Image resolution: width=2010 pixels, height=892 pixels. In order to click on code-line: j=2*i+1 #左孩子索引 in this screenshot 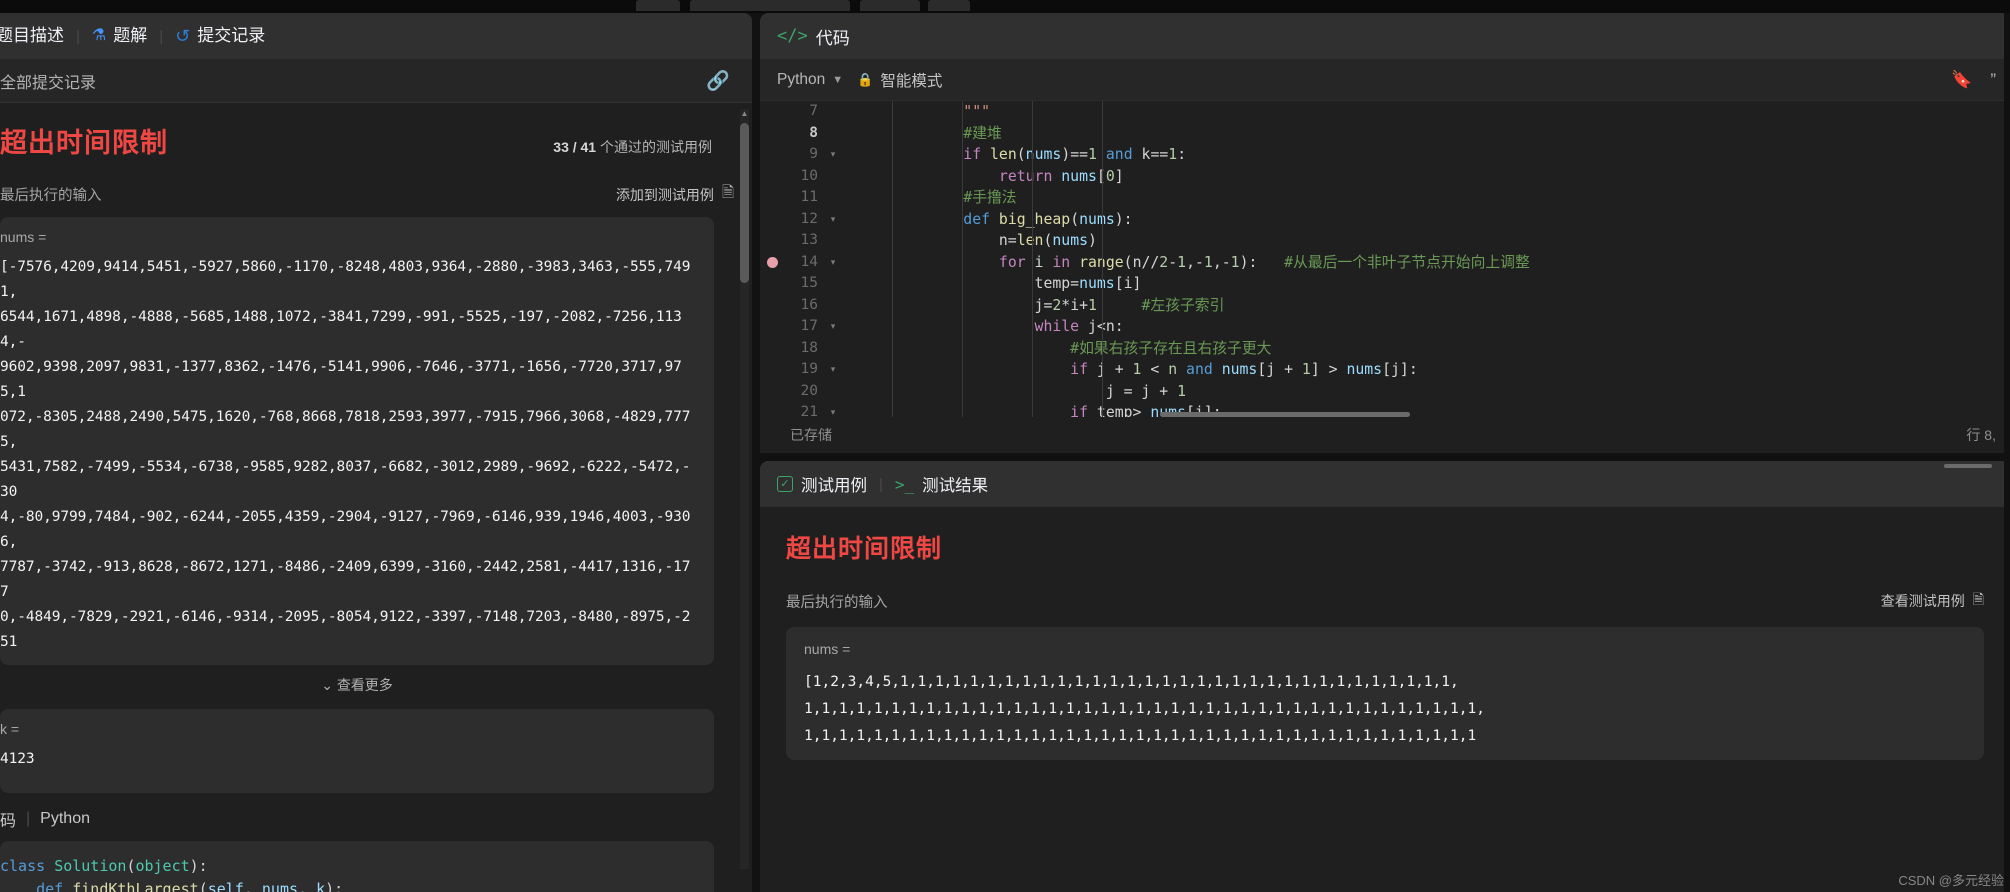, I will do `click(1058, 305)`.